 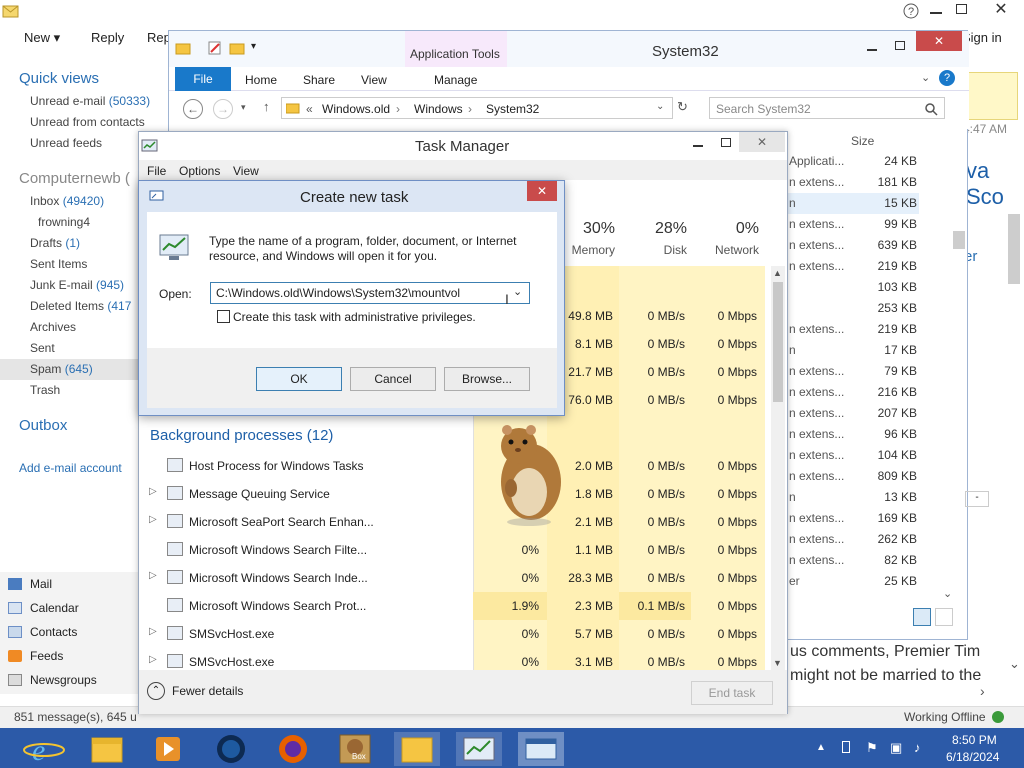 I want to click on tm-close: ✕, so click(x=762, y=142).